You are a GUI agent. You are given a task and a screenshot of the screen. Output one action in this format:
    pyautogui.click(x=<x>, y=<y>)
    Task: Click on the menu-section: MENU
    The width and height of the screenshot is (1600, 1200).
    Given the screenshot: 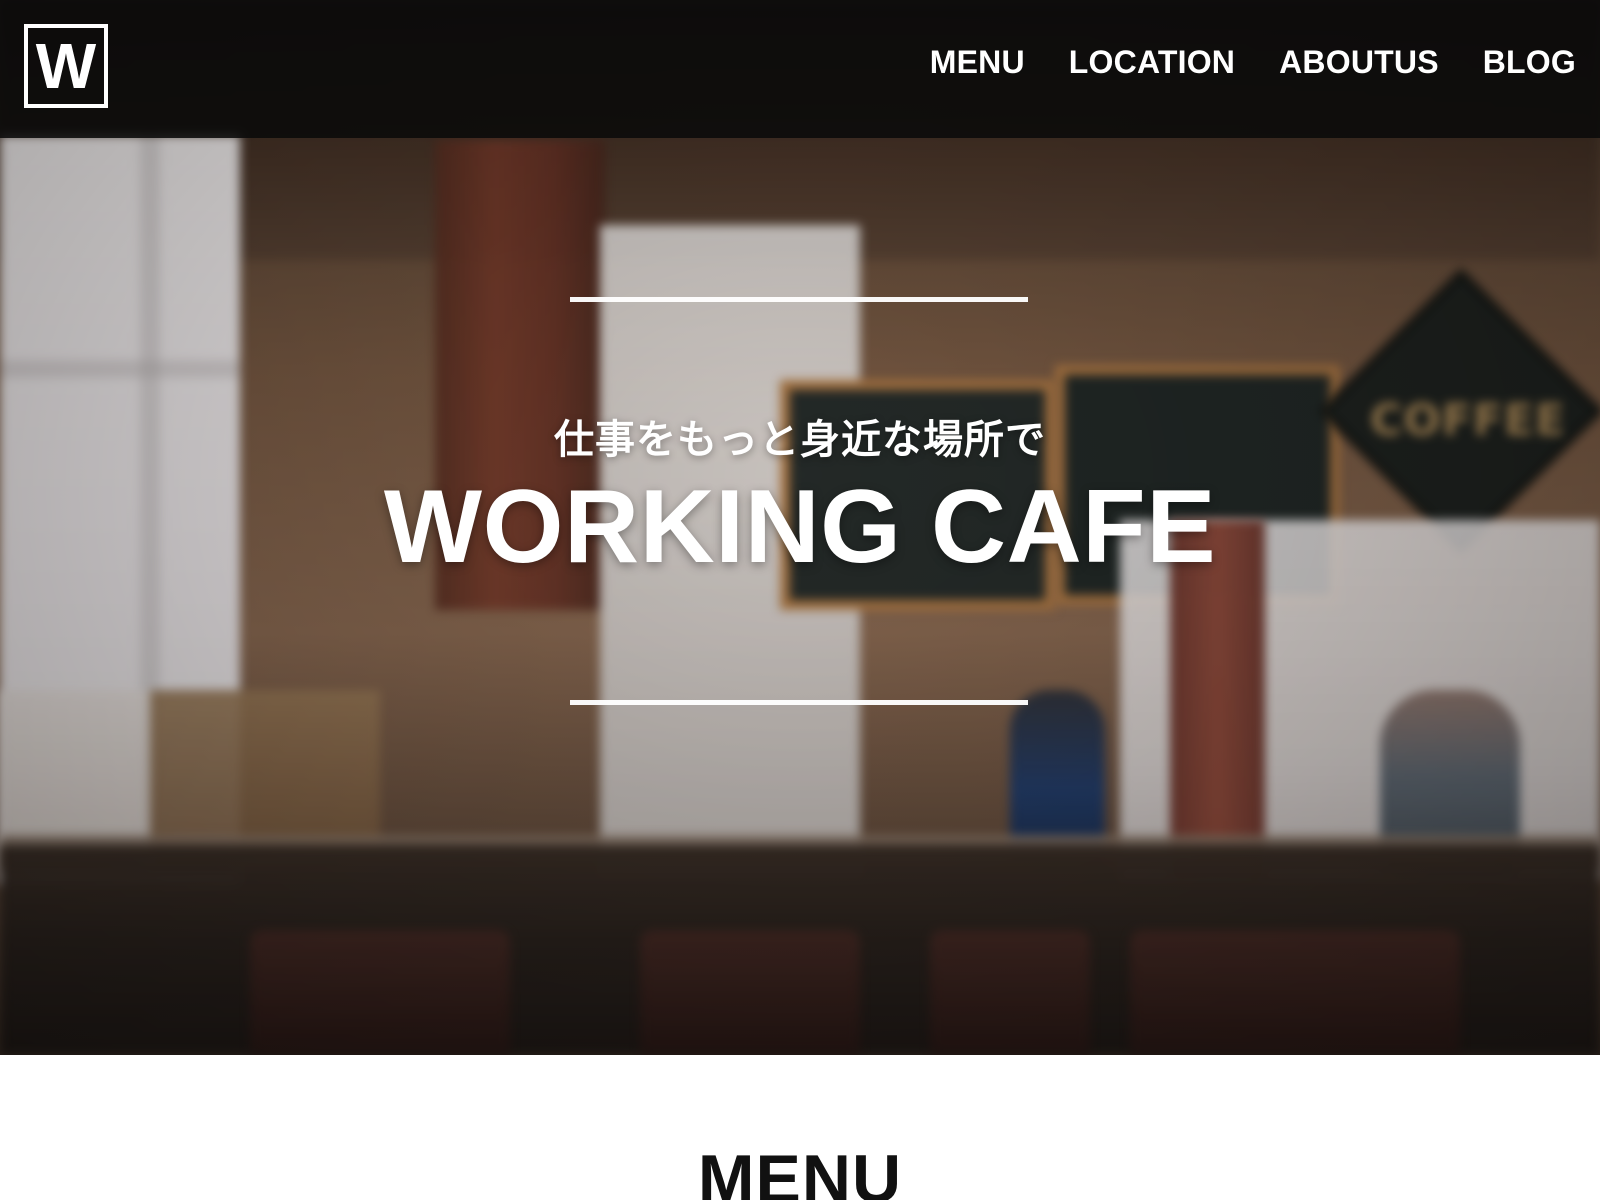 What is the action you would take?
    pyautogui.click(x=800, y=1127)
    